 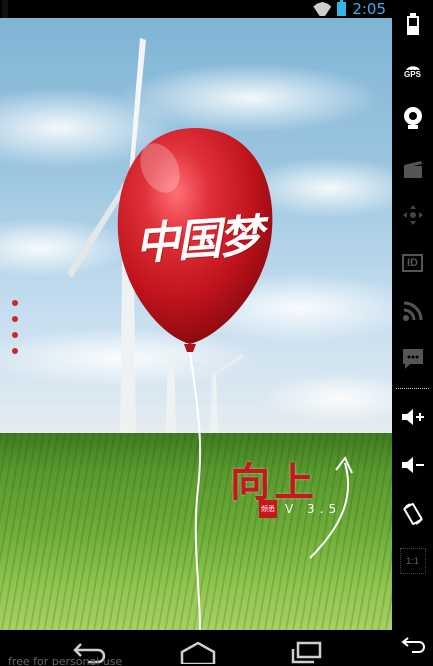 What do you see at coordinates (198, 652) in the screenshot?
I see `home-icon` at bounding box center [198, 652].